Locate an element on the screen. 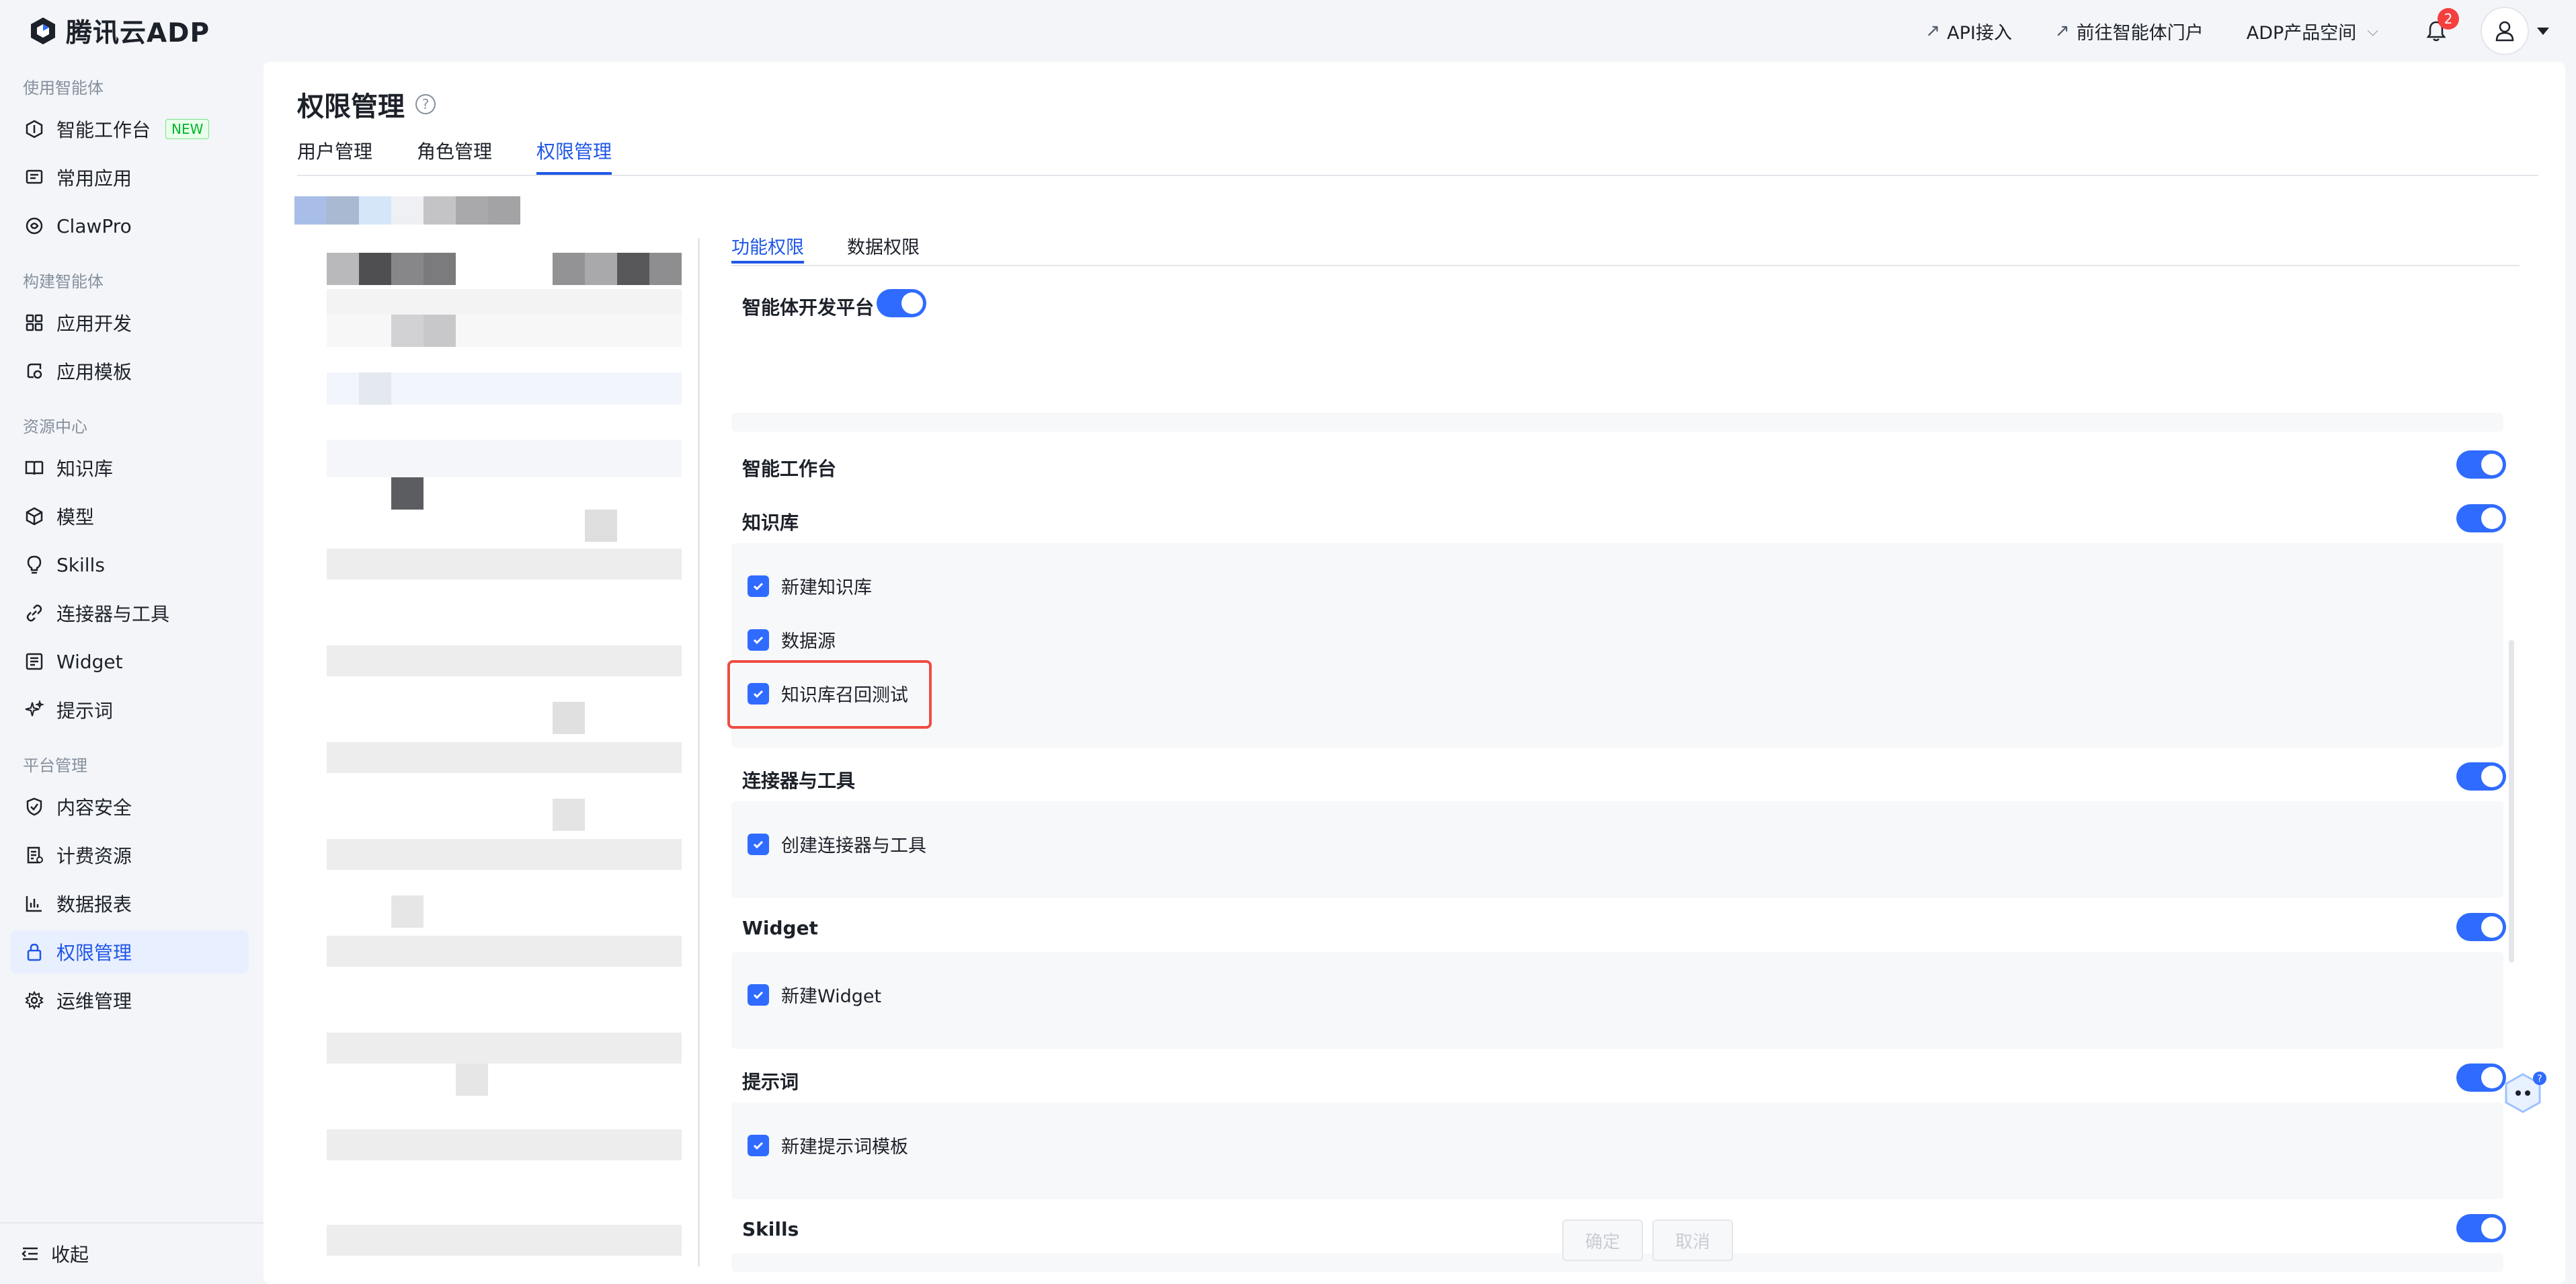  section-title-widget: Widget is located at coordinates (780, 928).